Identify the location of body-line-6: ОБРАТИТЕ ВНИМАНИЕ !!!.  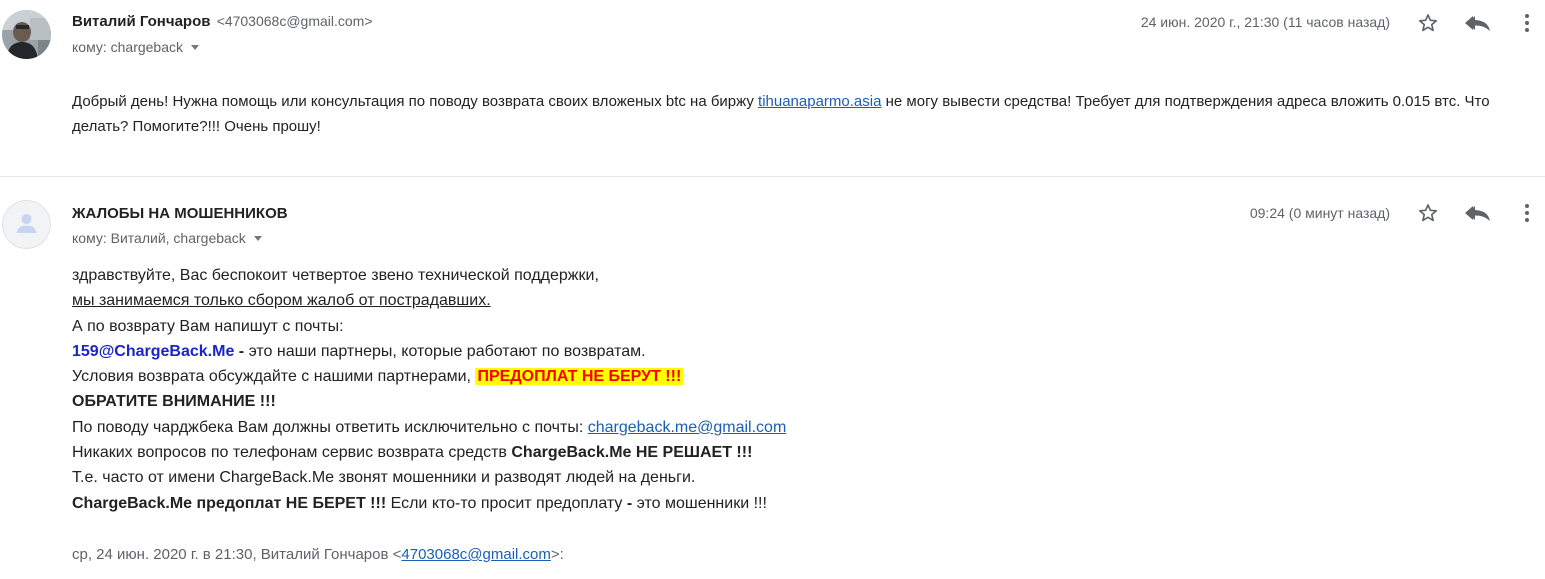
(174, 402).